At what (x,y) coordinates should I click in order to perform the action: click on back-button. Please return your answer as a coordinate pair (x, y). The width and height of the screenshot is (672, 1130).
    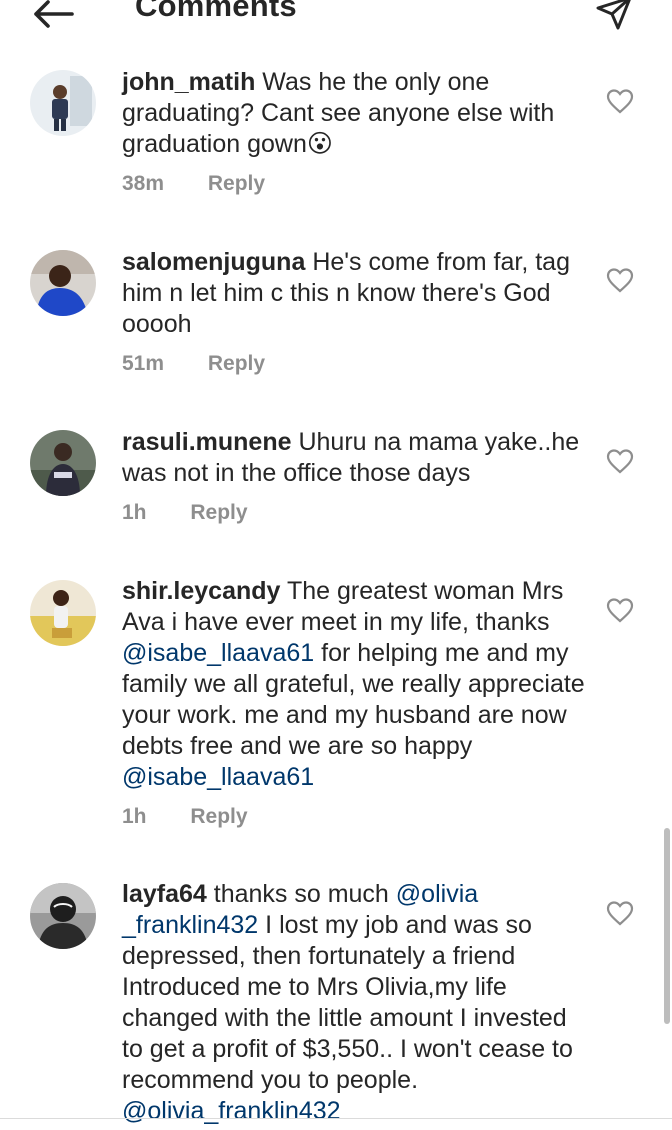
    Looking at the image, I should click on (53, 16).